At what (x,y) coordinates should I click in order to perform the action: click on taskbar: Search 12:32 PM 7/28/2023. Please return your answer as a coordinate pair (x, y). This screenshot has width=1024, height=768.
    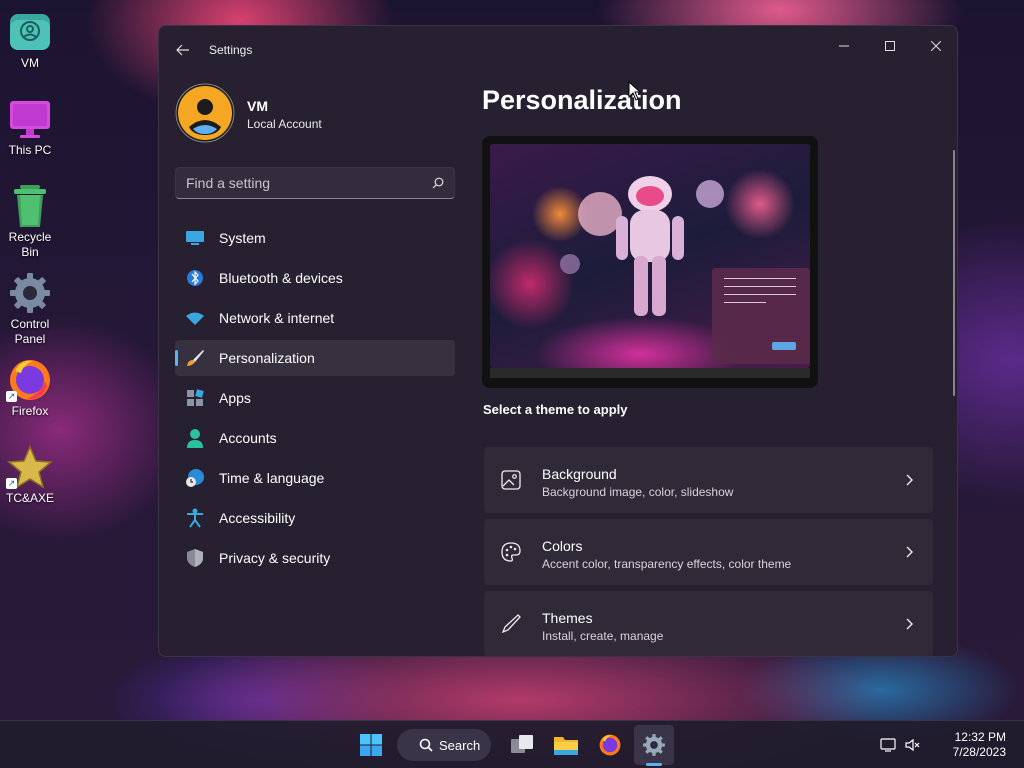
    Looking at the image, I should click on (512, 744).